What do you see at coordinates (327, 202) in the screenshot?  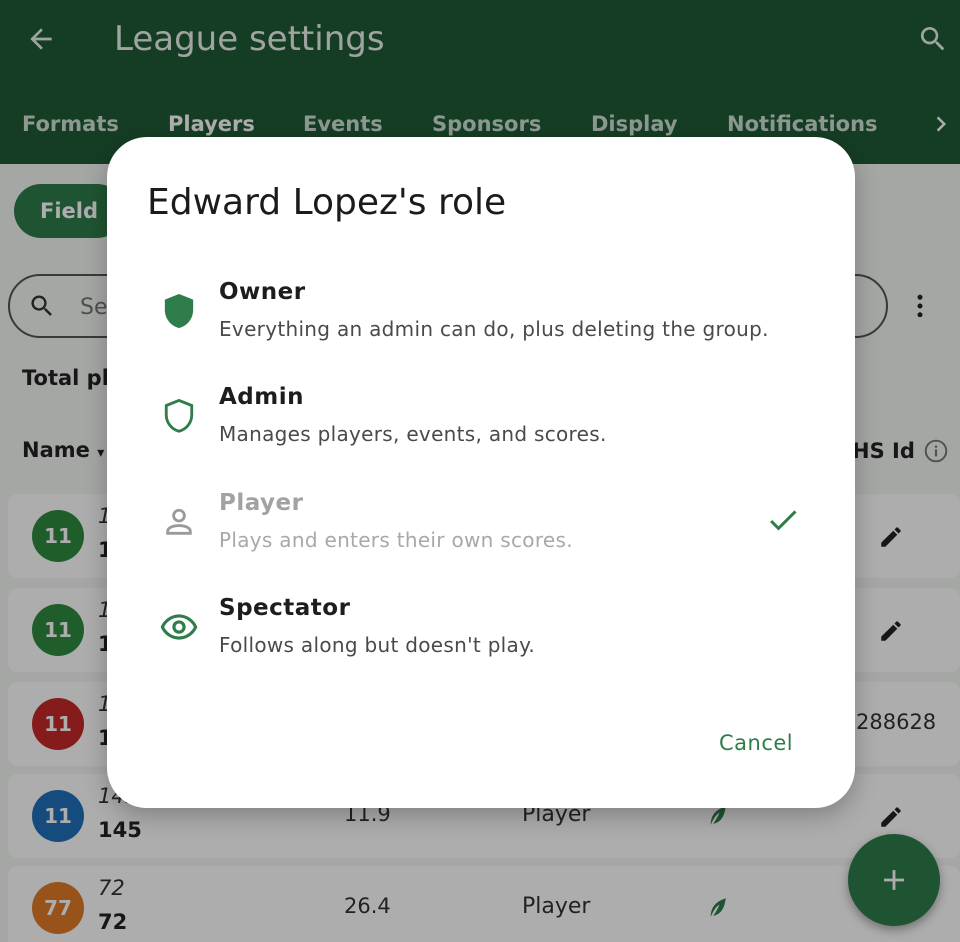 I see `dialog-title: Edward Lopez's role` at bounding box center [327, 202].